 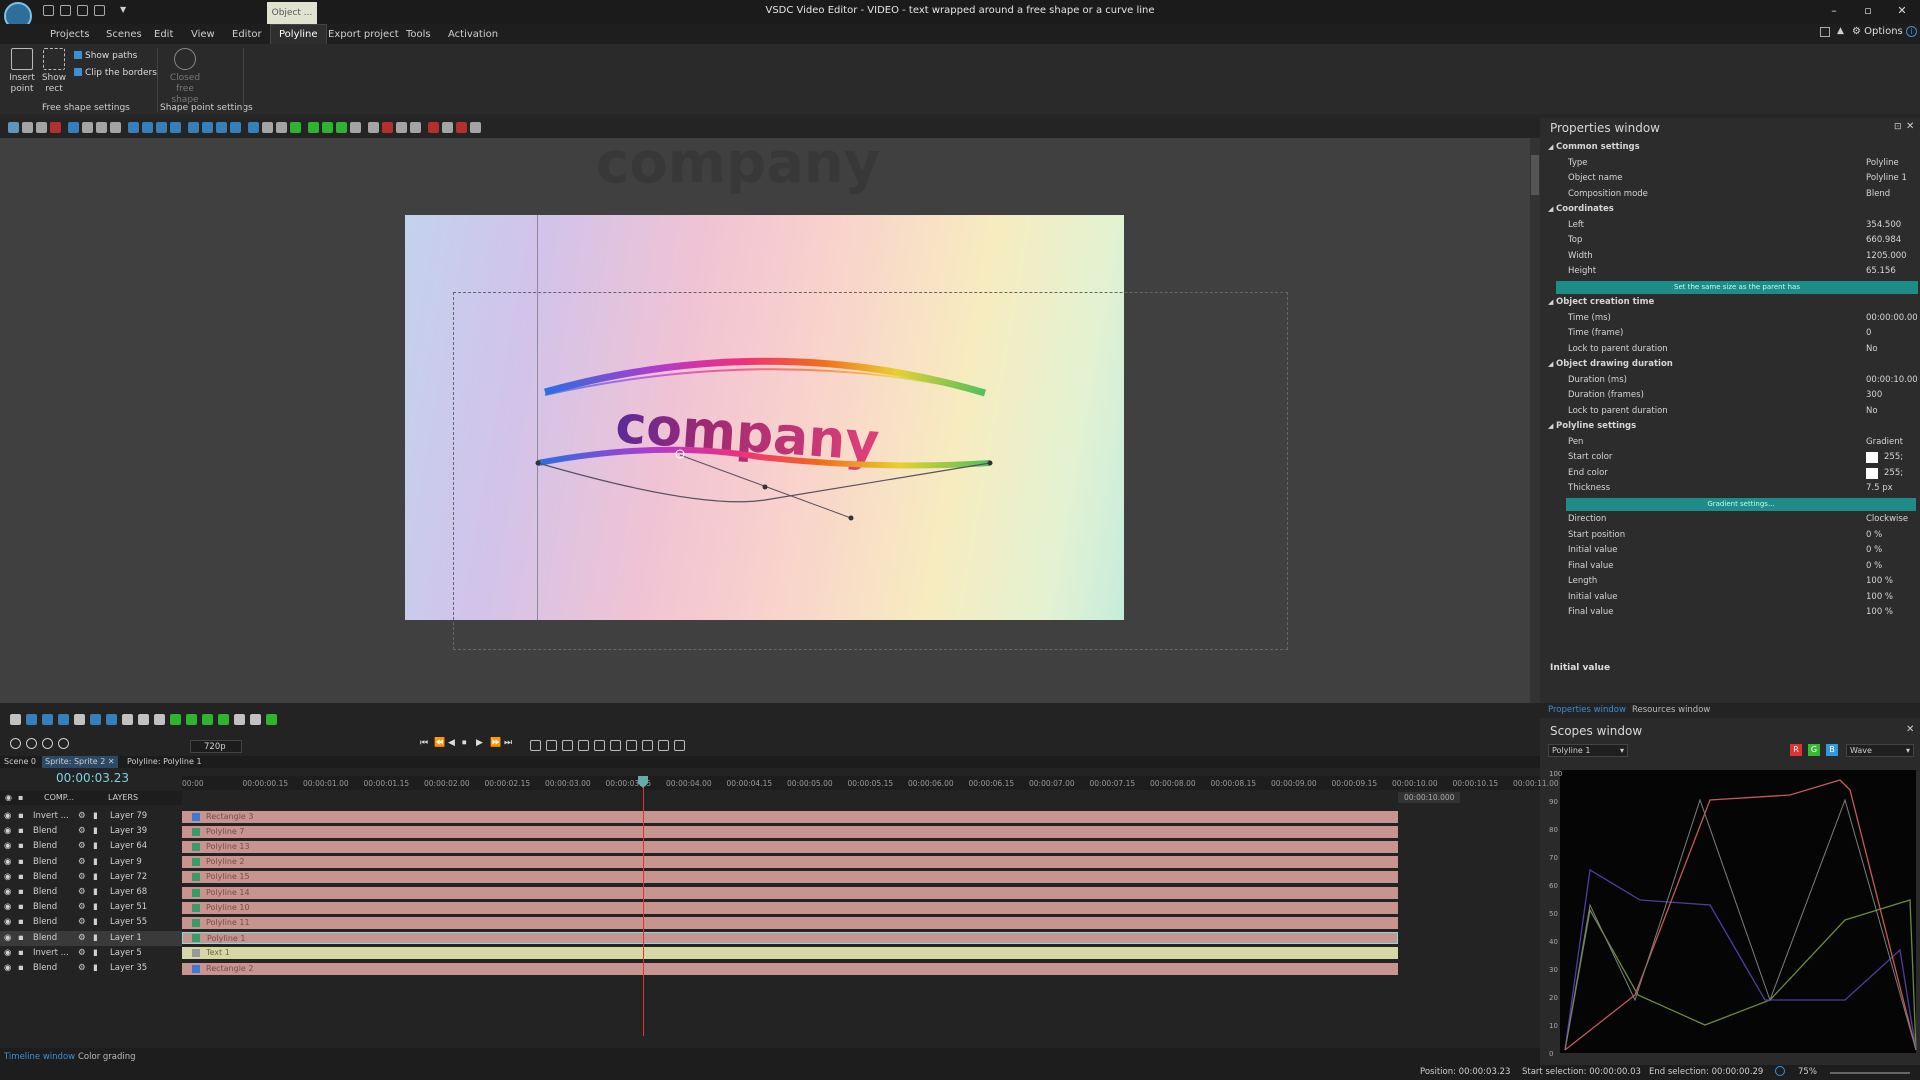 I want to click on property-value: 354.500, so click(x=1883, y=225).